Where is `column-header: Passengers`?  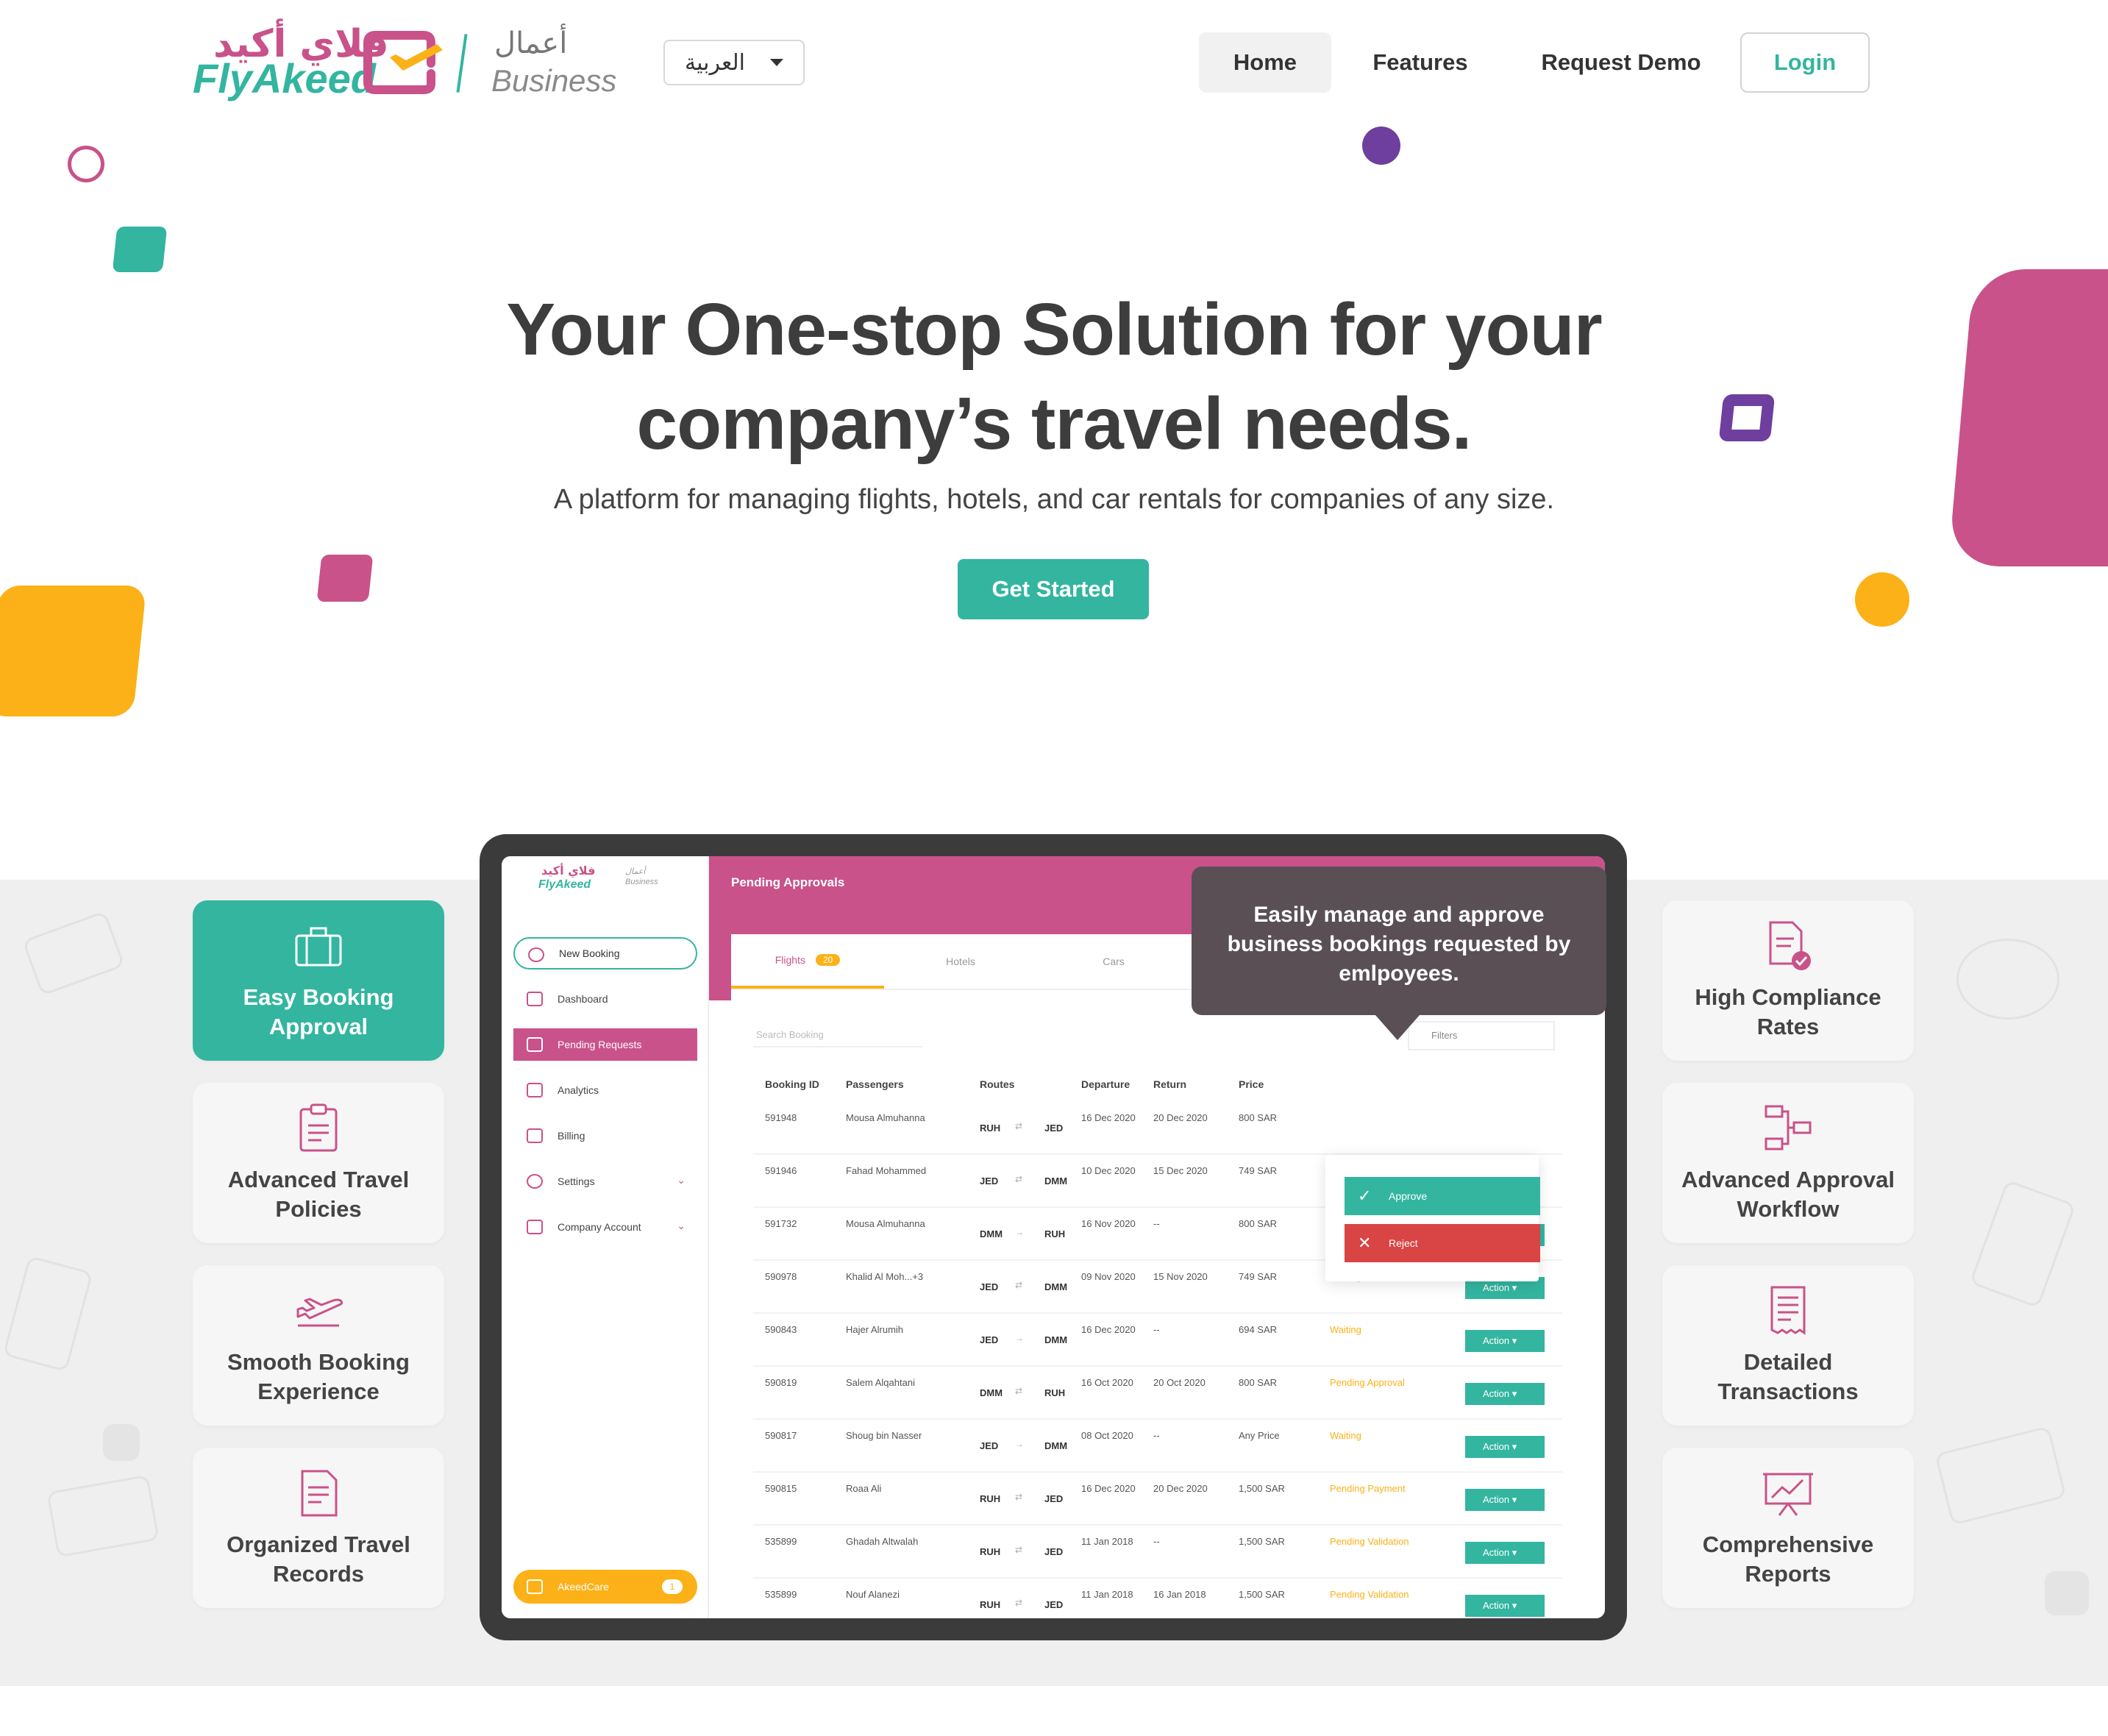
column-header: Passengers is located at coordinates (875, 1084).